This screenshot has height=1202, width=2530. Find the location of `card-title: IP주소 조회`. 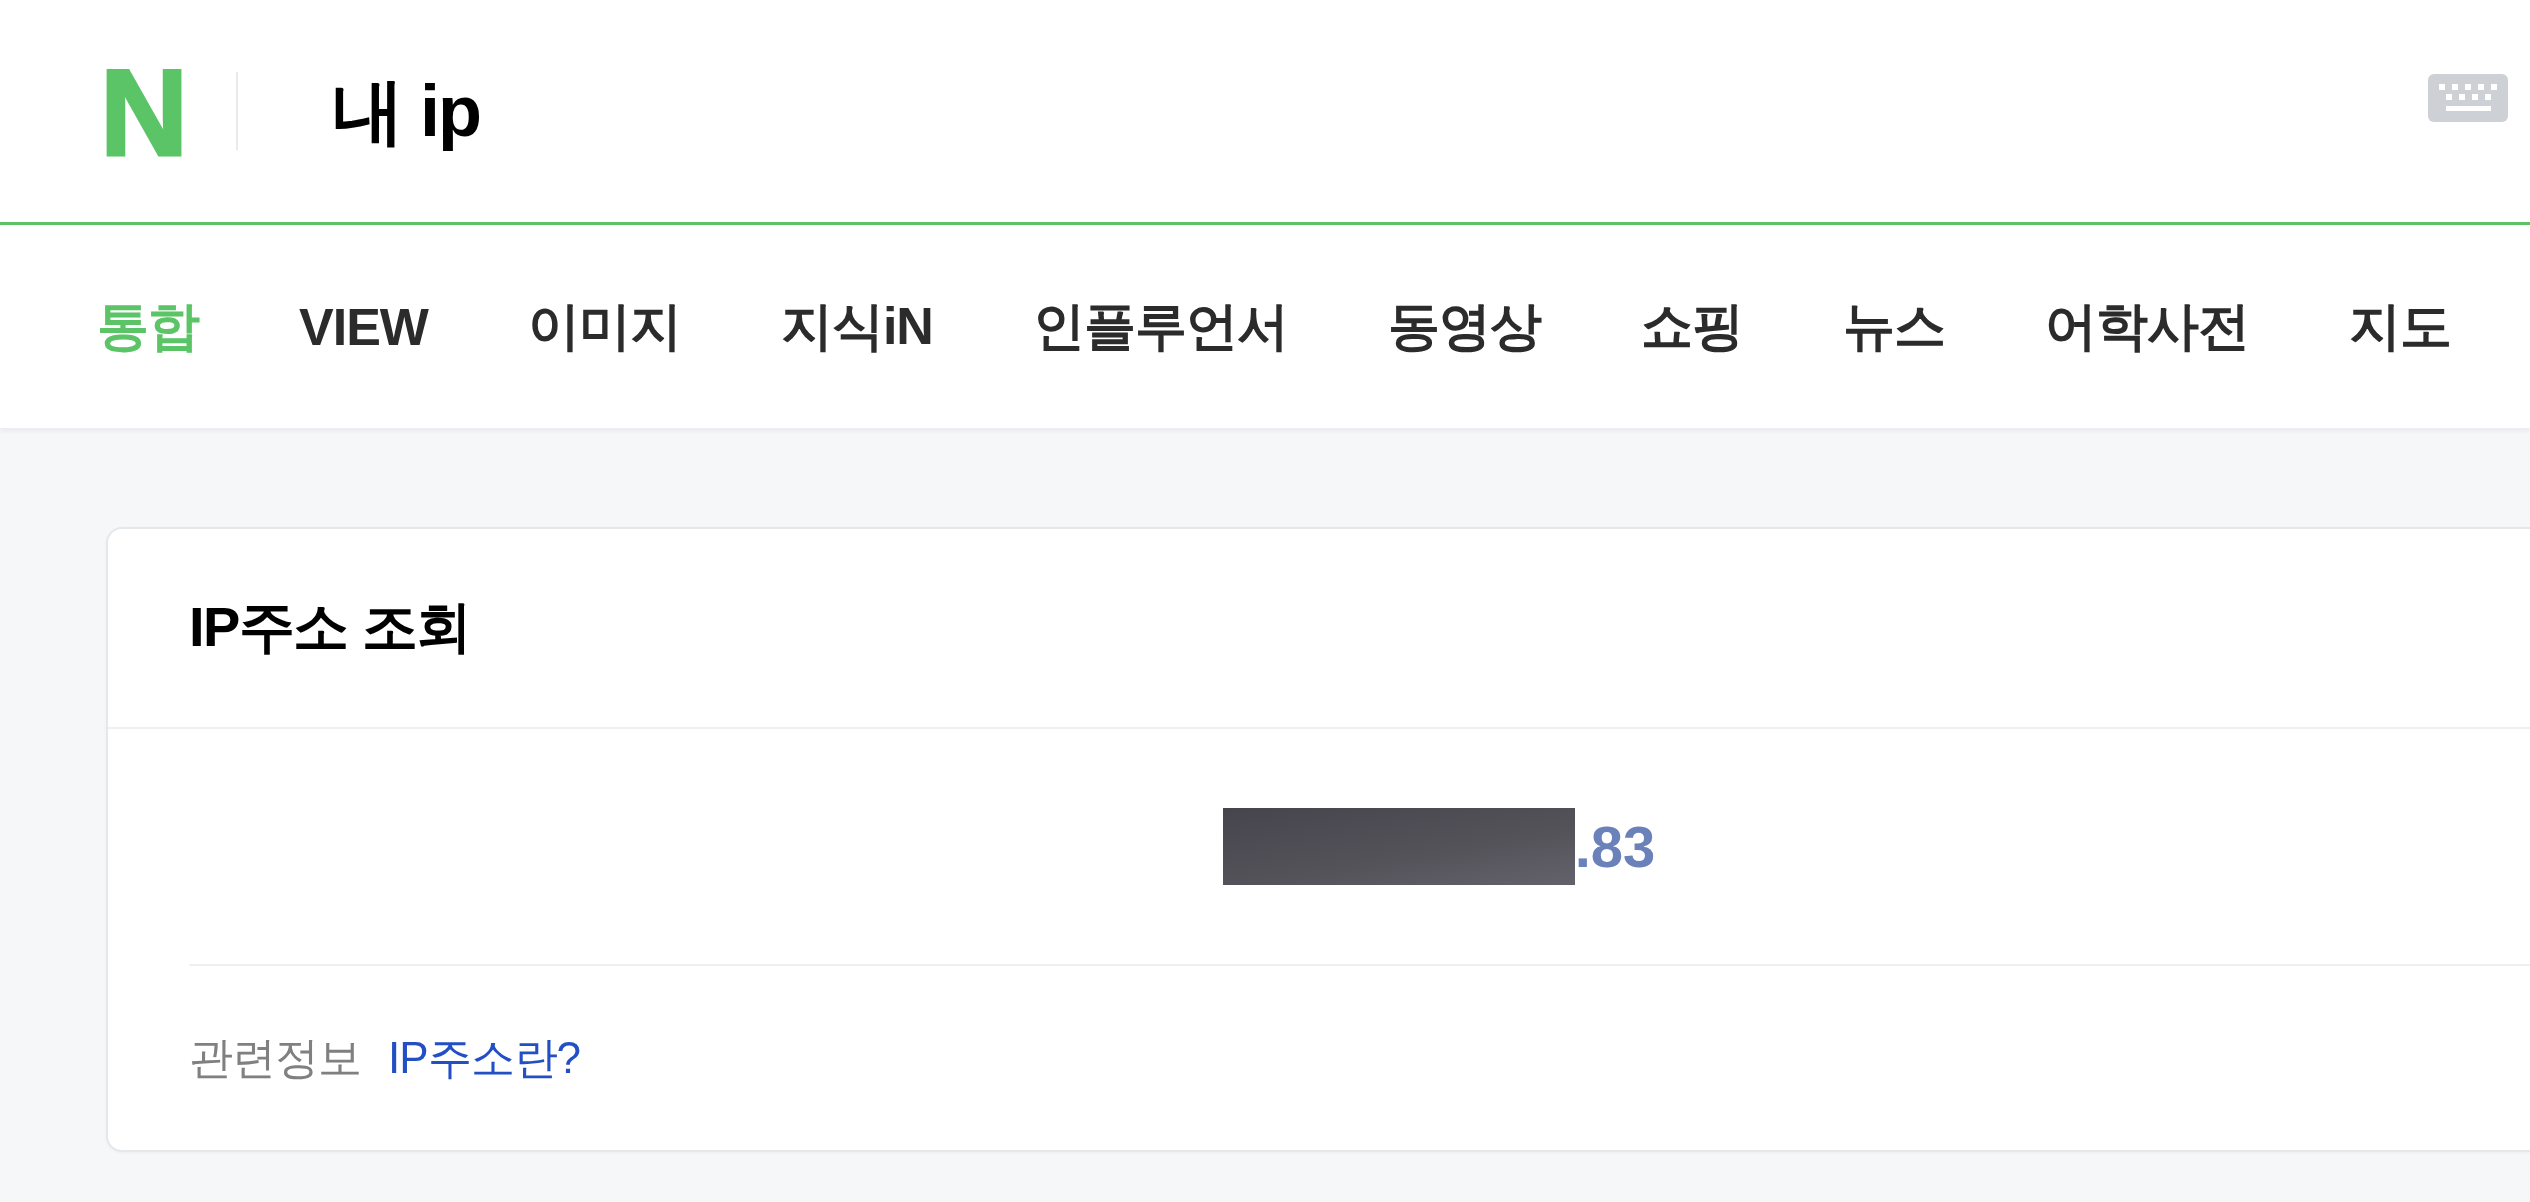

card-title: IP주소 조회 is located at coordinates (330, 627).